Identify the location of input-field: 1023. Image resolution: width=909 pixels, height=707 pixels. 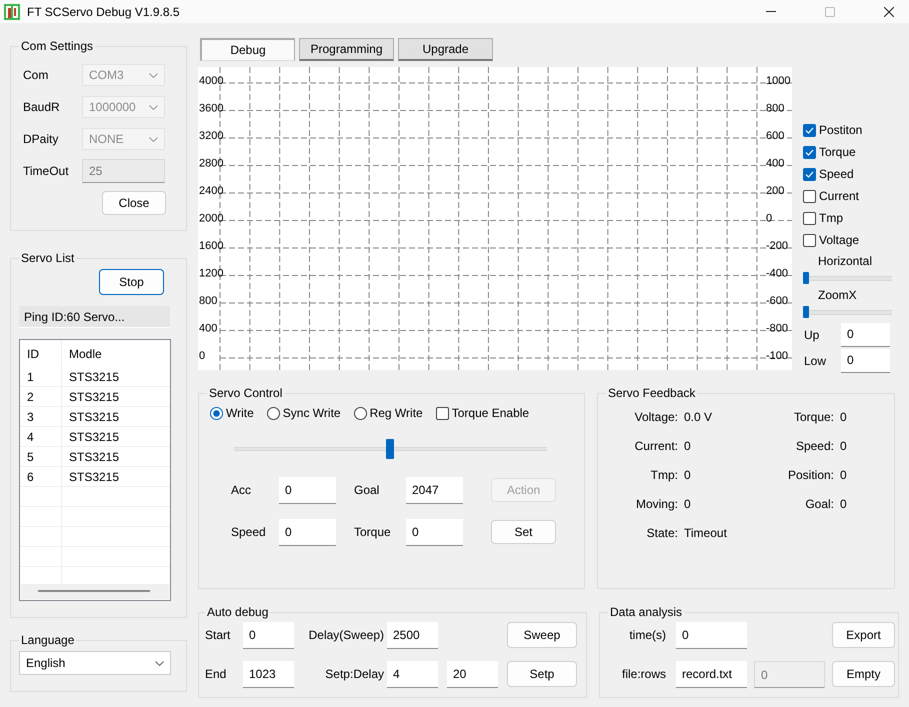
(268, 674).